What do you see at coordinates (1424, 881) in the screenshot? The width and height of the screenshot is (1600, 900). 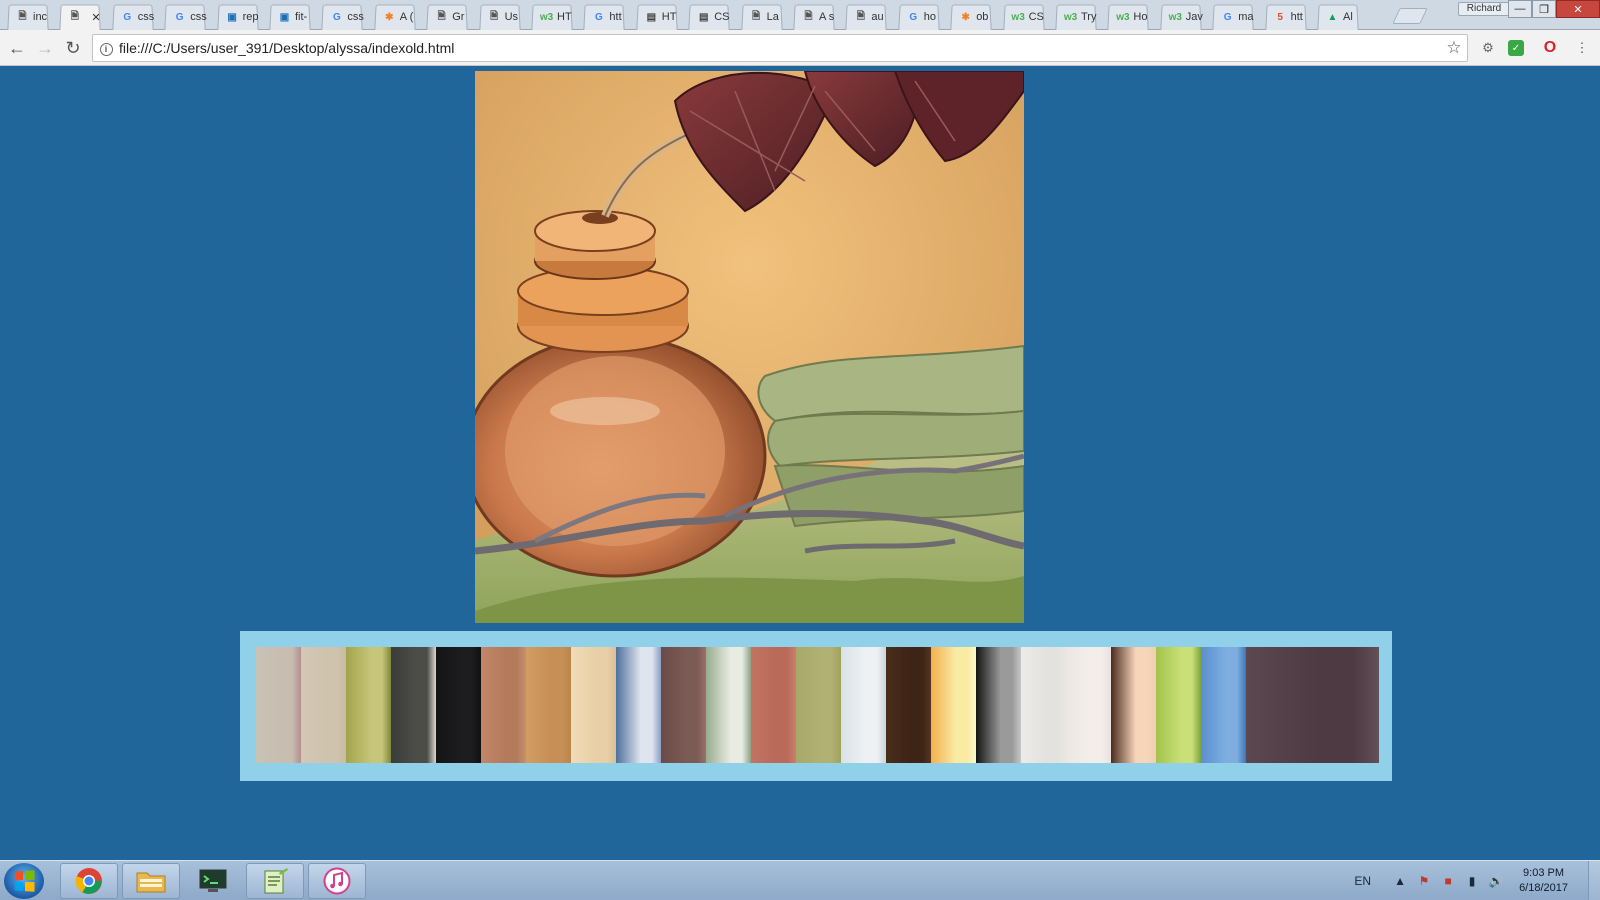 I see `action-center-flag-icon: ⚑` at bounding box center [1424, 881].